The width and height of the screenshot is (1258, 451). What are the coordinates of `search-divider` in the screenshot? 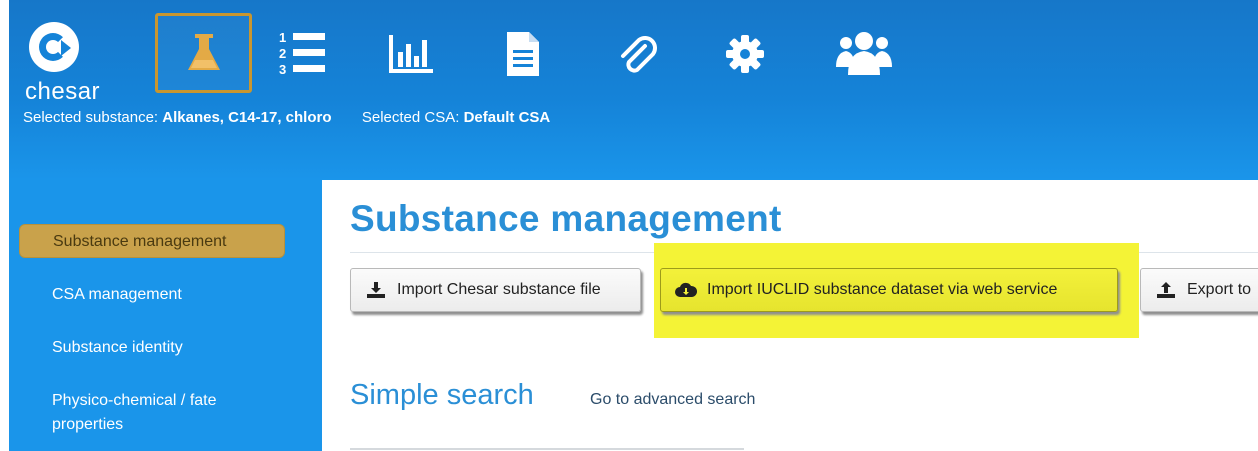 It's located at (547, 449).